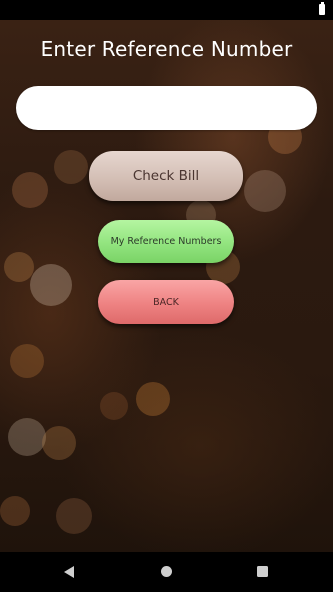 Image resolution: width=333 pixels, height=592 pixels. I want to click on navigation-bar, so click(166, 572).